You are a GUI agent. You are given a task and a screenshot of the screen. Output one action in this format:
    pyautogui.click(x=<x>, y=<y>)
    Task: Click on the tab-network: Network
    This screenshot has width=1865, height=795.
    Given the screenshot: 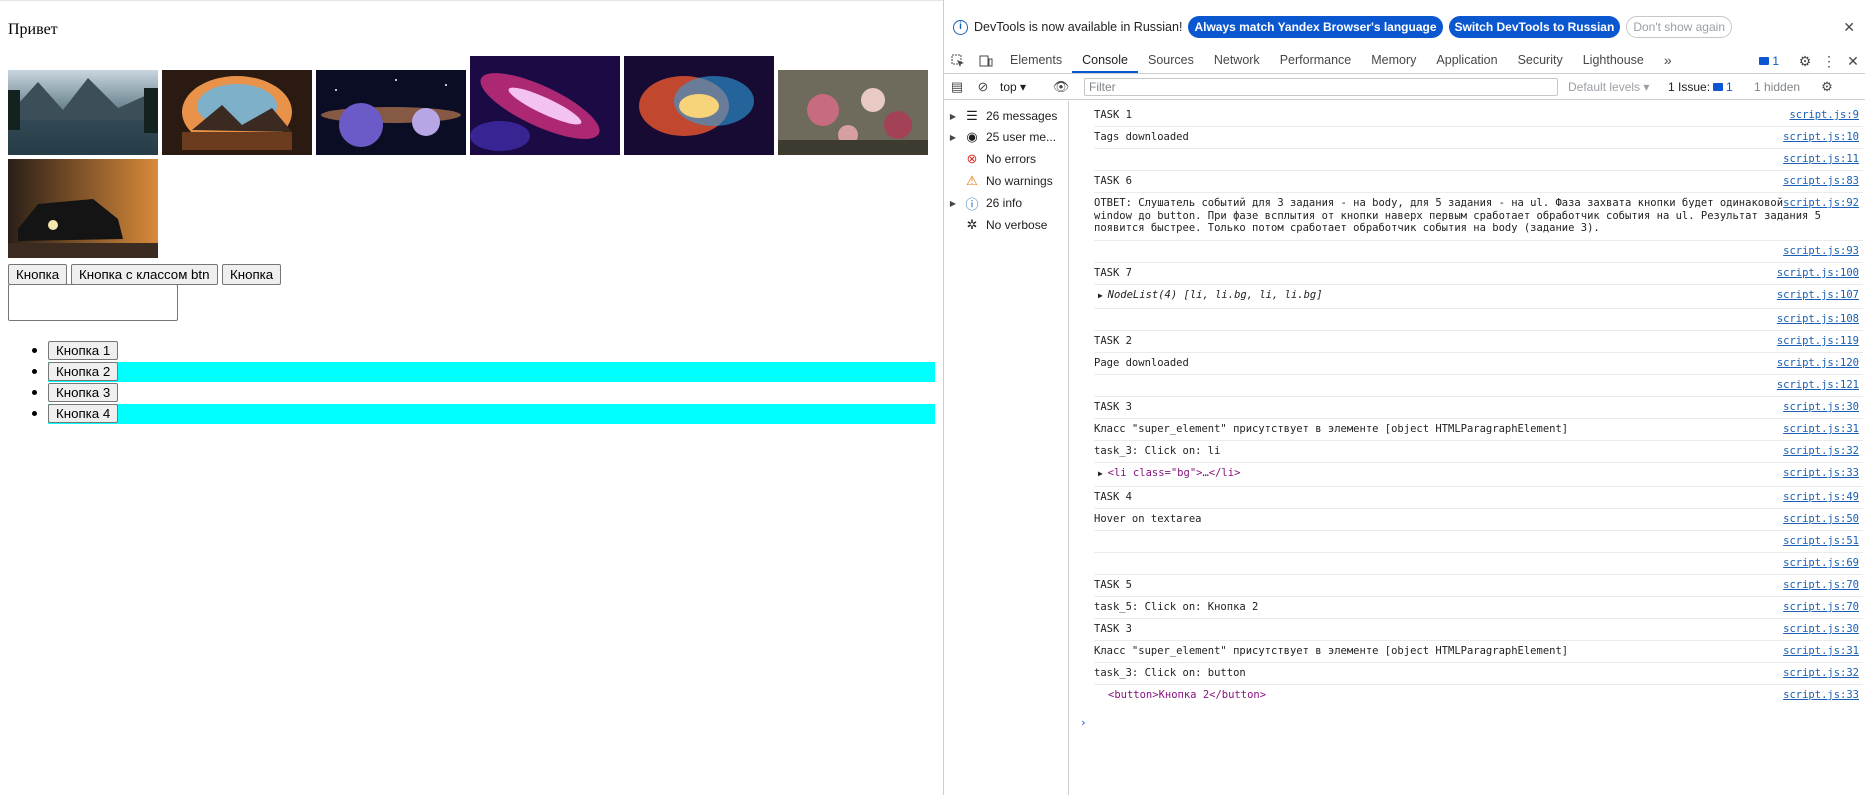 What is the action you would take?
    pyautogui.click(x=1237, y=60)
    